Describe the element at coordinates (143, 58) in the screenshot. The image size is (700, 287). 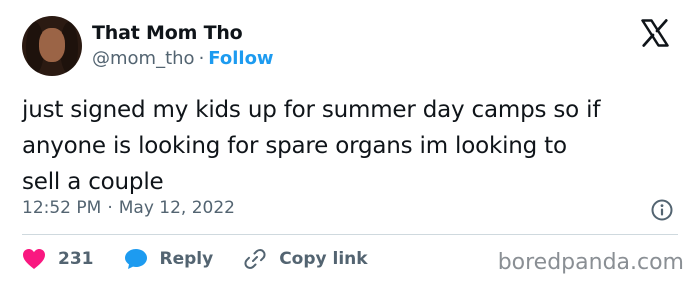
I see `author-handle: @mom_tho` at that location.